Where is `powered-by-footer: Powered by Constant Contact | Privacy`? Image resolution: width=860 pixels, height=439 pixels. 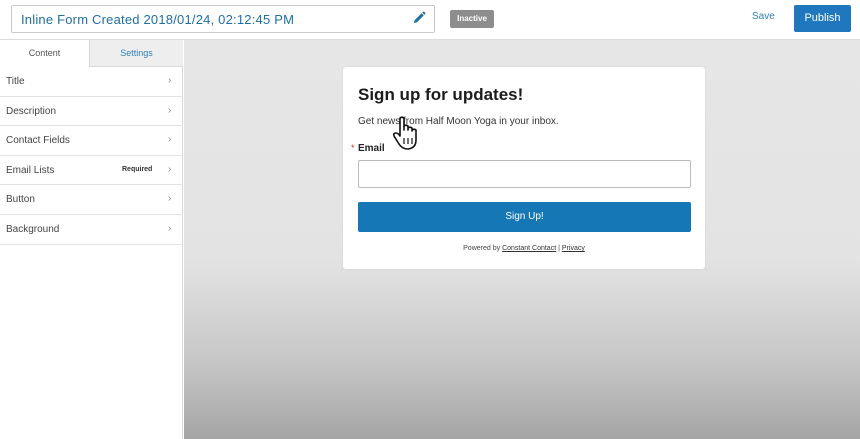 powered-by-footer: Powered by Constant Contact | Privacy is located at coordinates (524, 248).